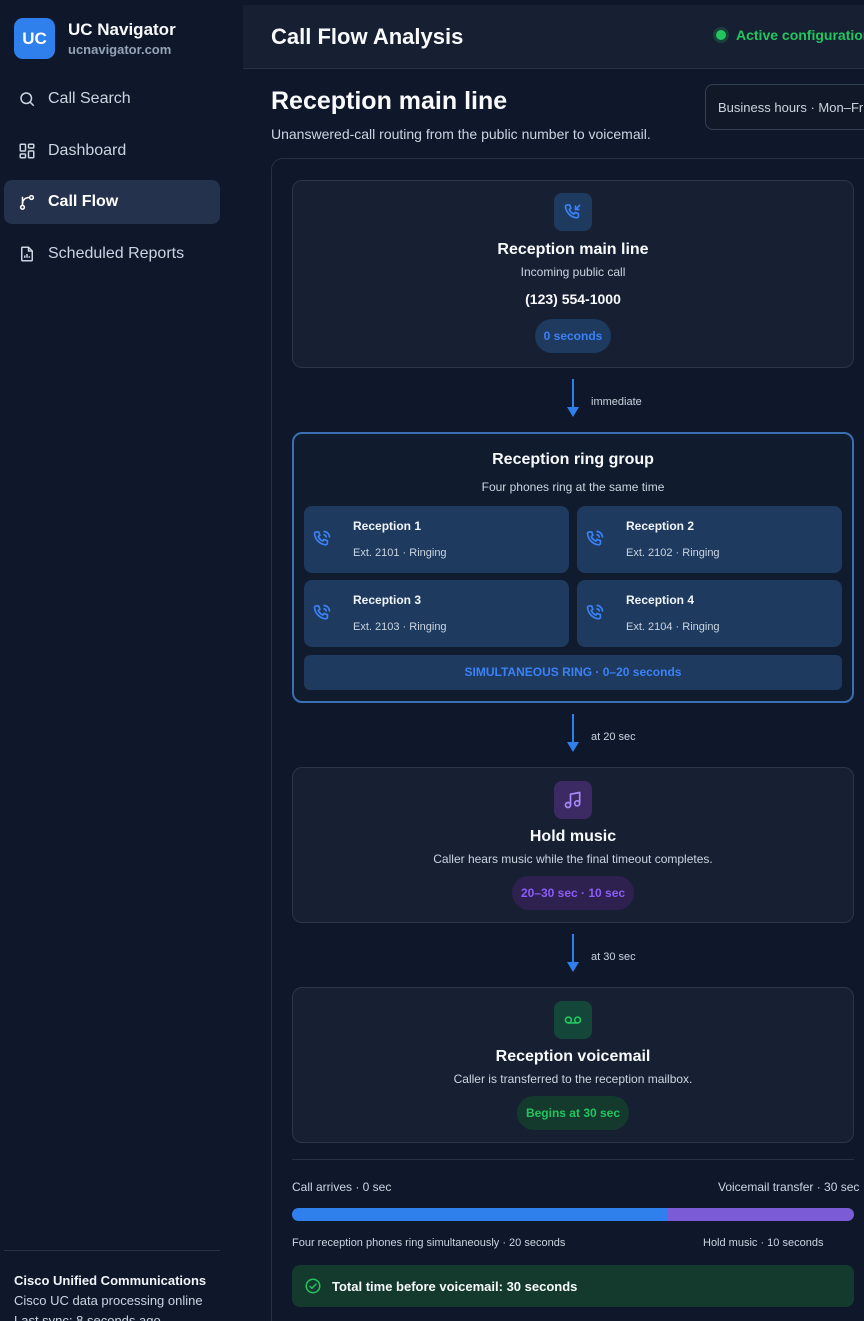  Describe the element at coordinates (573, 299) in the screenshot. I see `entry-number: (123) 554-1000` at that location.